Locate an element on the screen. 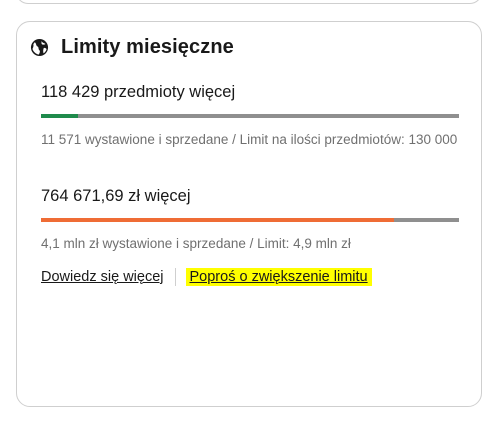  items-remaining: 118 429 przedmioty więcej is located at coordinates (138, 92).